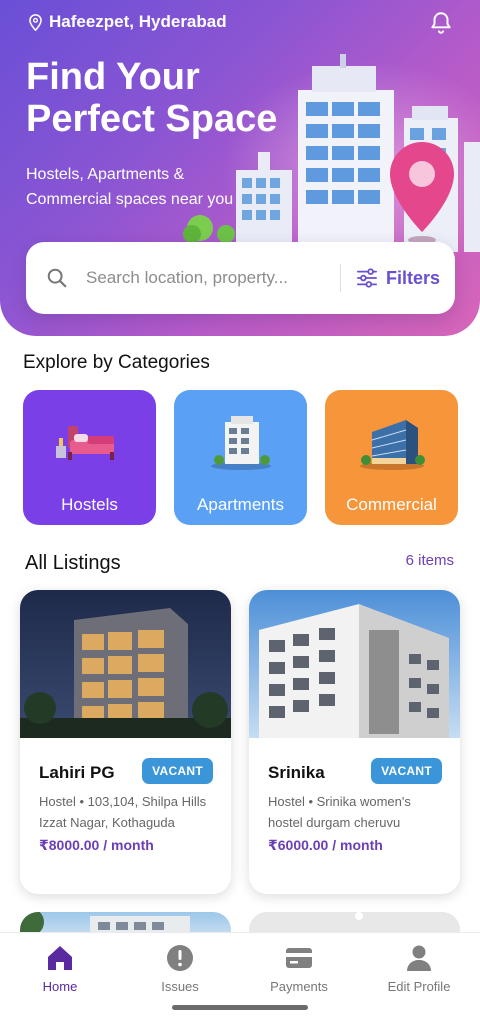 The width and height of the screenshot is (480, 1024). I want to click on location-selector: Hafeezpet, Hyderabad, so click(127, 22).